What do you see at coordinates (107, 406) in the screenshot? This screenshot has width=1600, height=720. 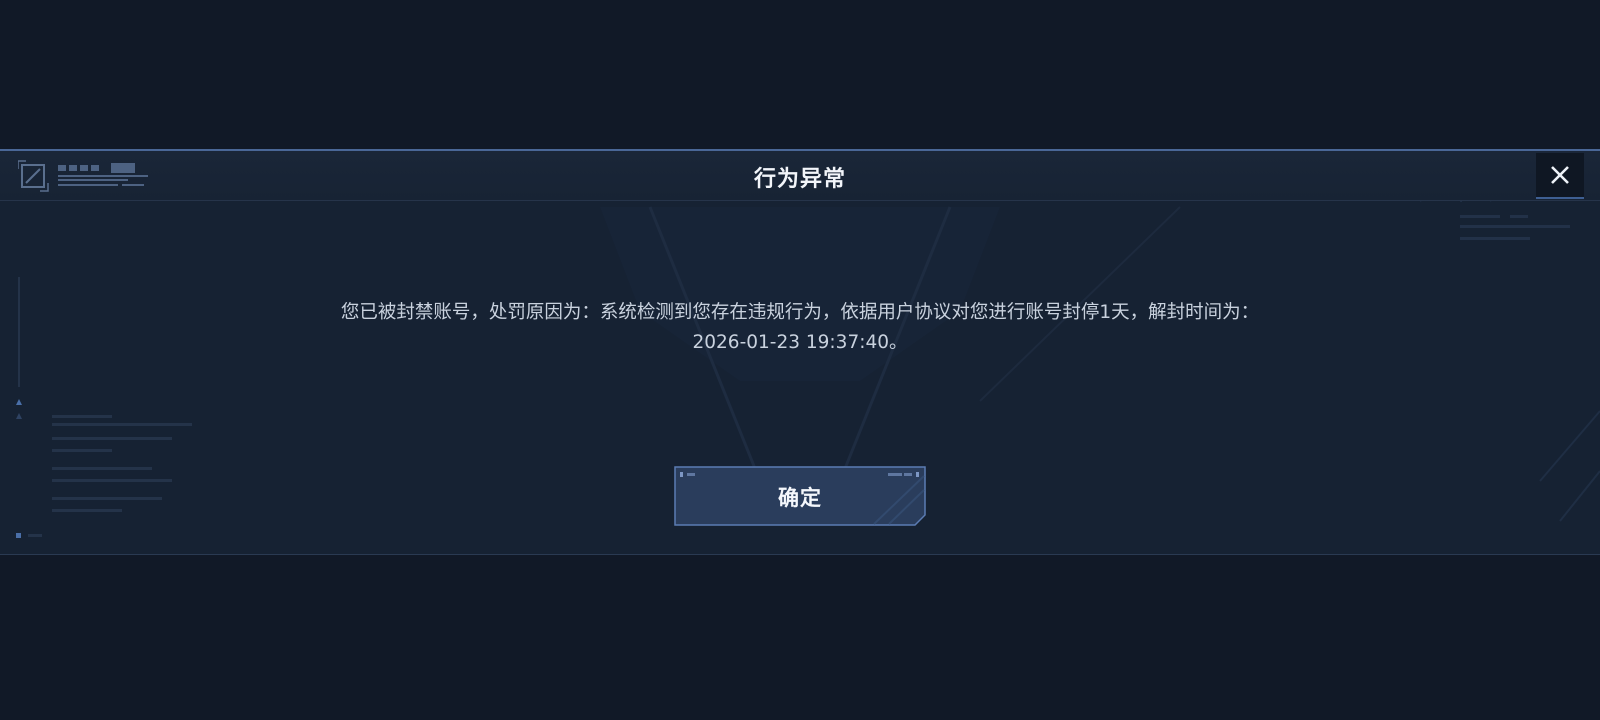 I see `side-hud-decoration` at bounding box center [107, 406].